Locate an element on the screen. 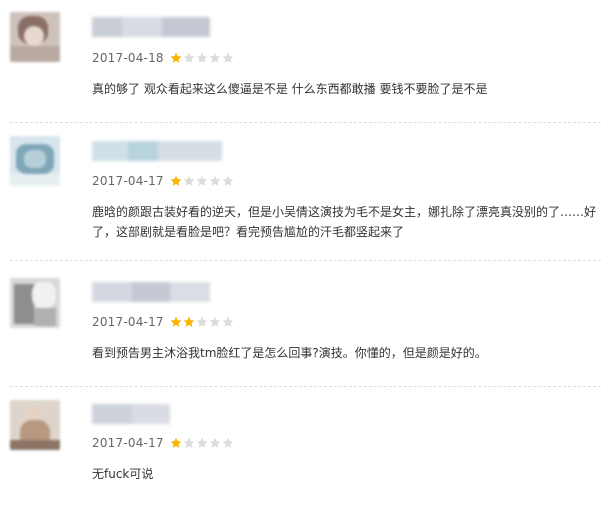  review-date: 2017-04-18 is located at coordinates (128, 58).